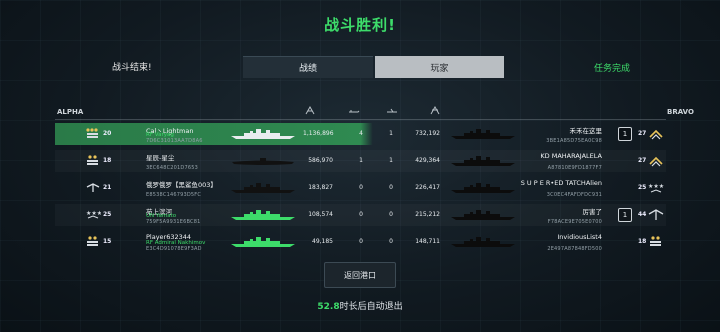 The width and height of the screenshot is (720, 332). I want to click on damage-value: 732,192, so click(427, 133).